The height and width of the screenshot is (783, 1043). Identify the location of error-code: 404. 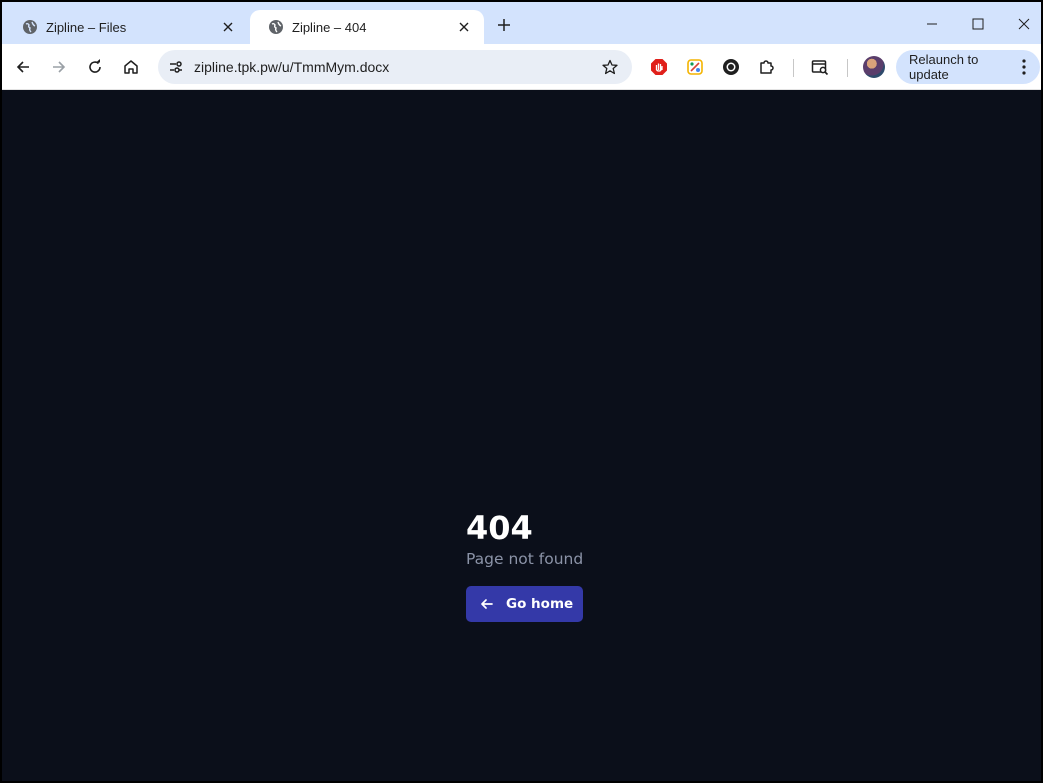
(499, 528).